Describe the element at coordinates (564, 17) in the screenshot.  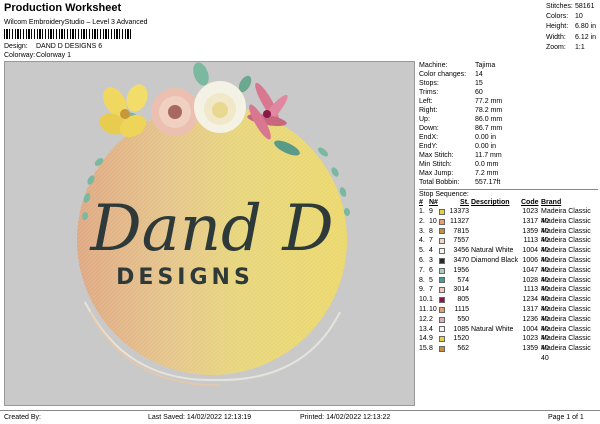
I see `summary-row: Colors: 10` at that location.